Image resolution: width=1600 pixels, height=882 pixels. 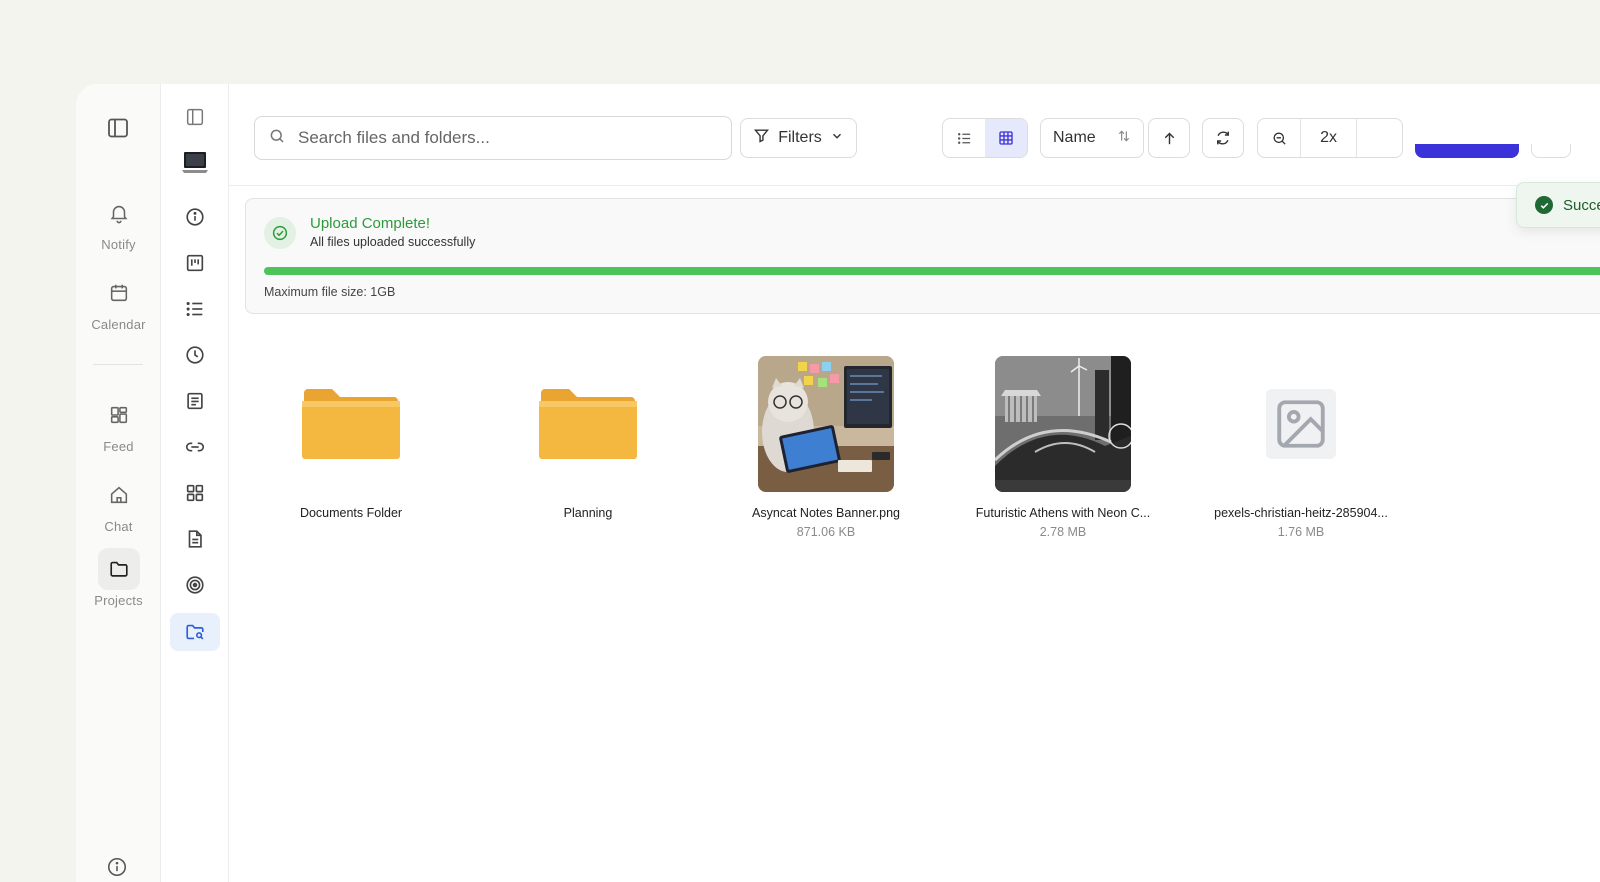 I want to click on rail-item-label: Calendar, so click(x=118, y=324).